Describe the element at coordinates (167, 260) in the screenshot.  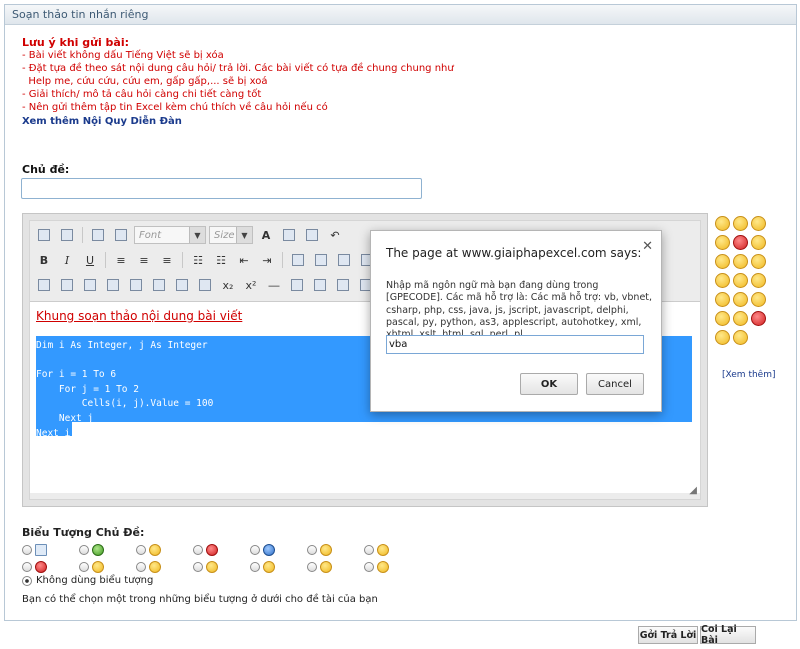
I see `align-right-icon: ≡` at that location.